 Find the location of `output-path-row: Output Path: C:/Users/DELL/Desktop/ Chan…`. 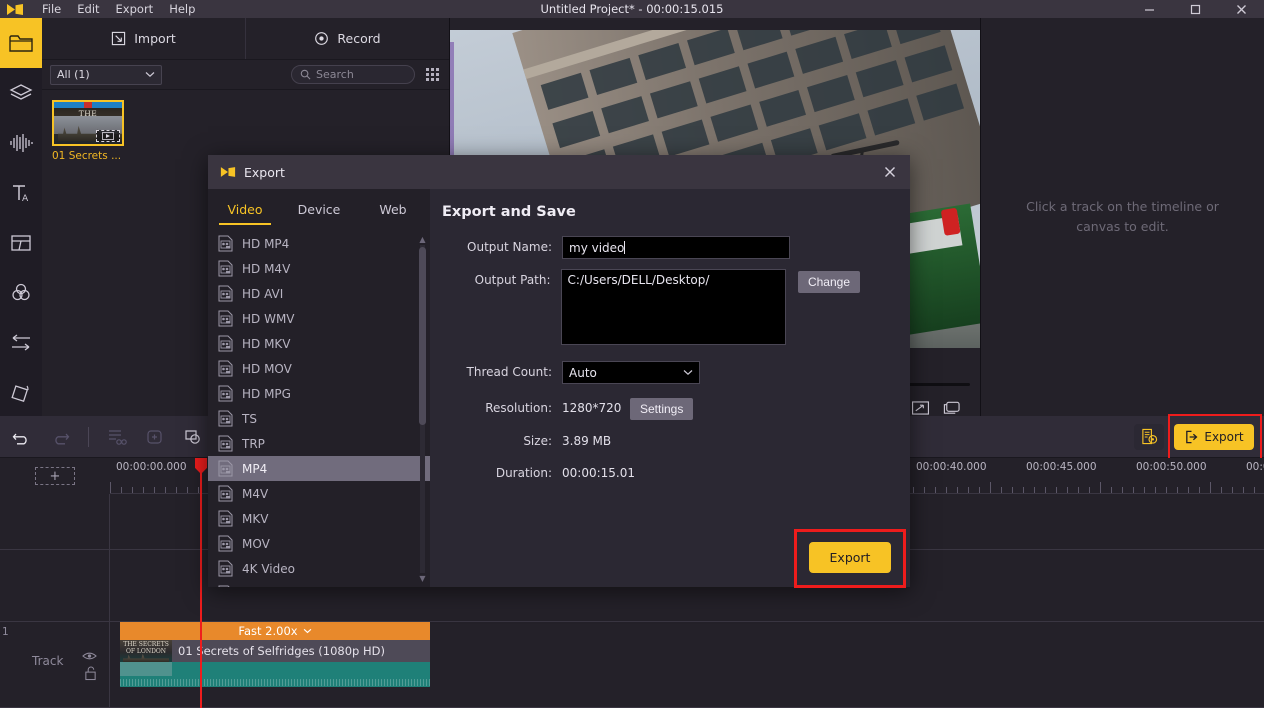

output-path-row: Output Path: C:/Users/DELL/Desktop/ Chan… is located at coordinates (645, 307).